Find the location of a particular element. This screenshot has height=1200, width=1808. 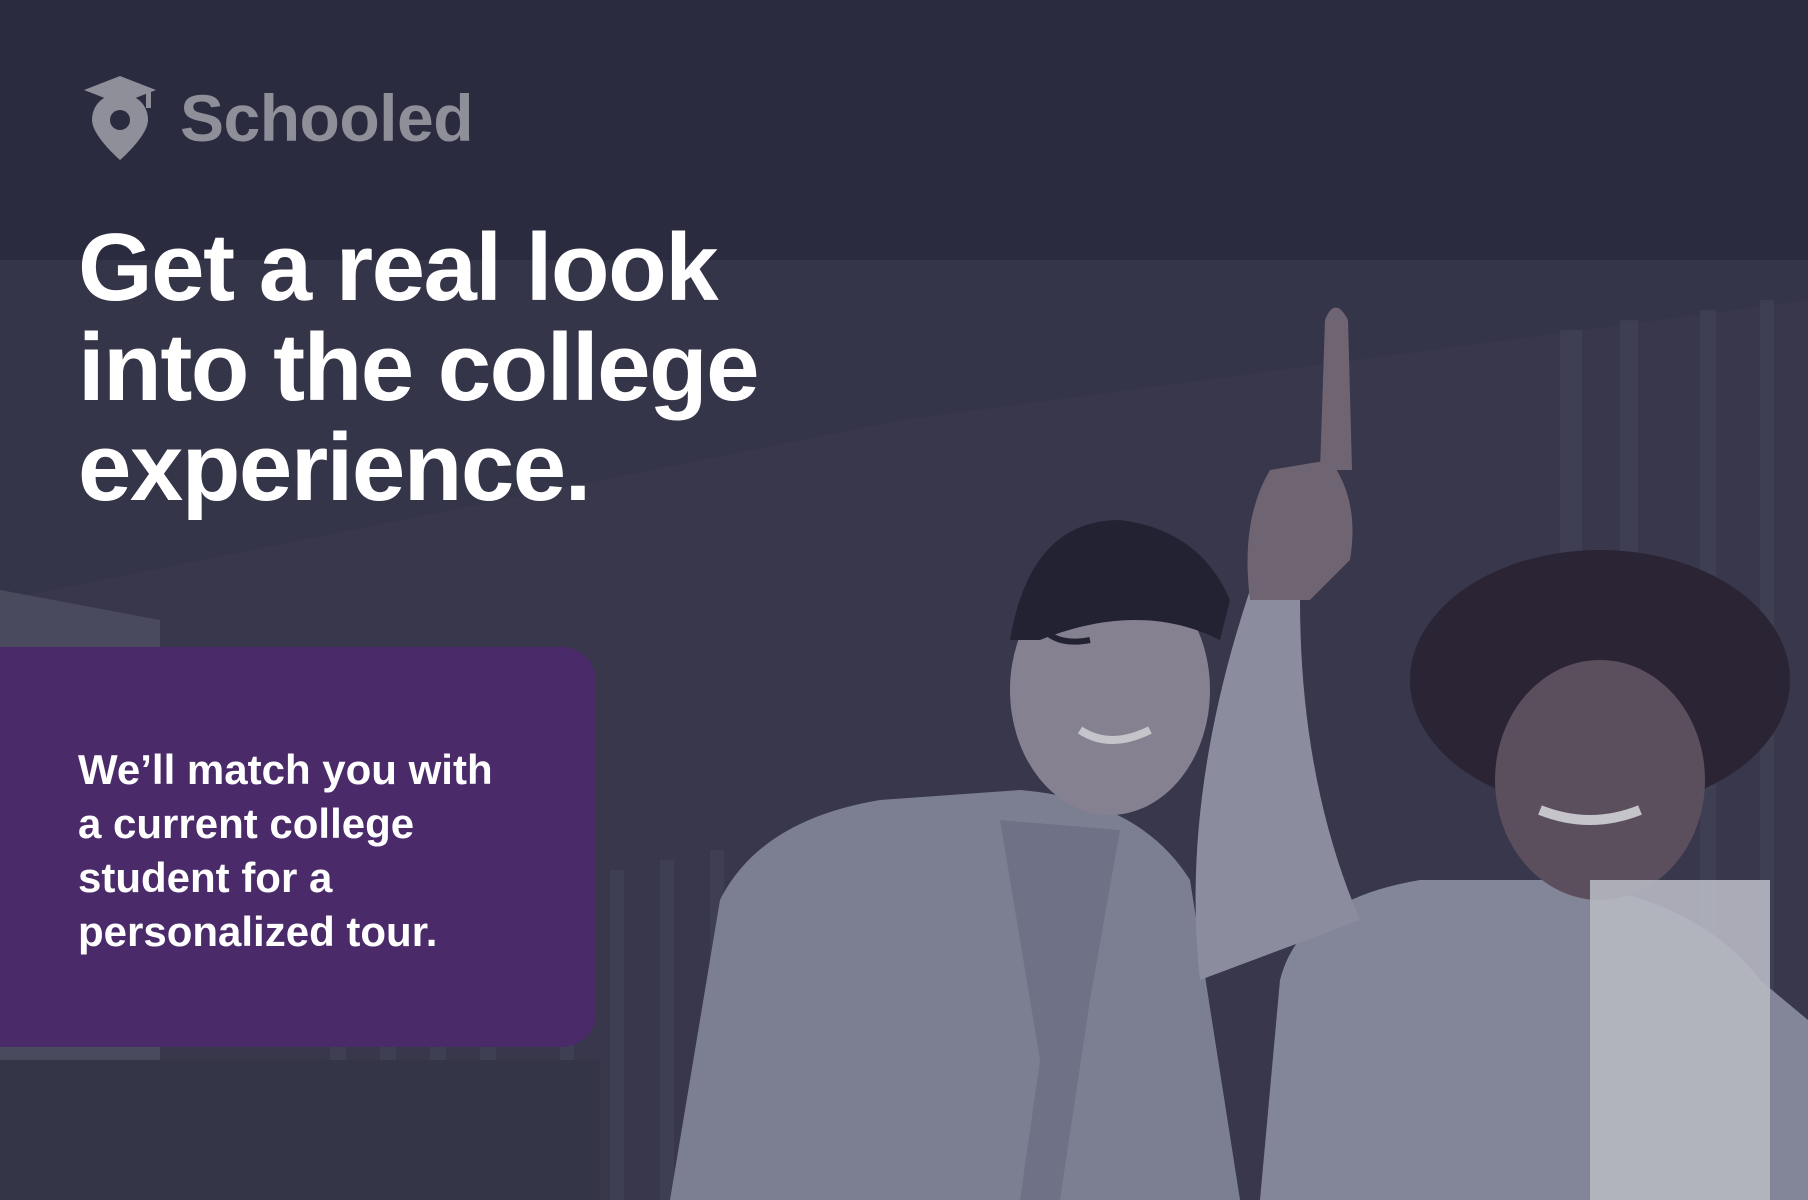

callout-line: personalized tour. is located at coordinates (258, 931).